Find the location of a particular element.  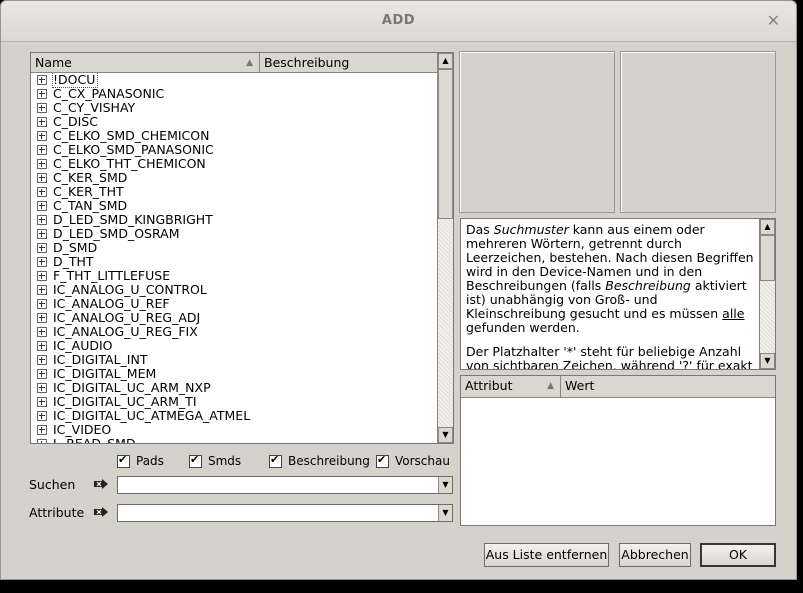

scroll-down-button: ▼ is located at coordinates (445, 435).